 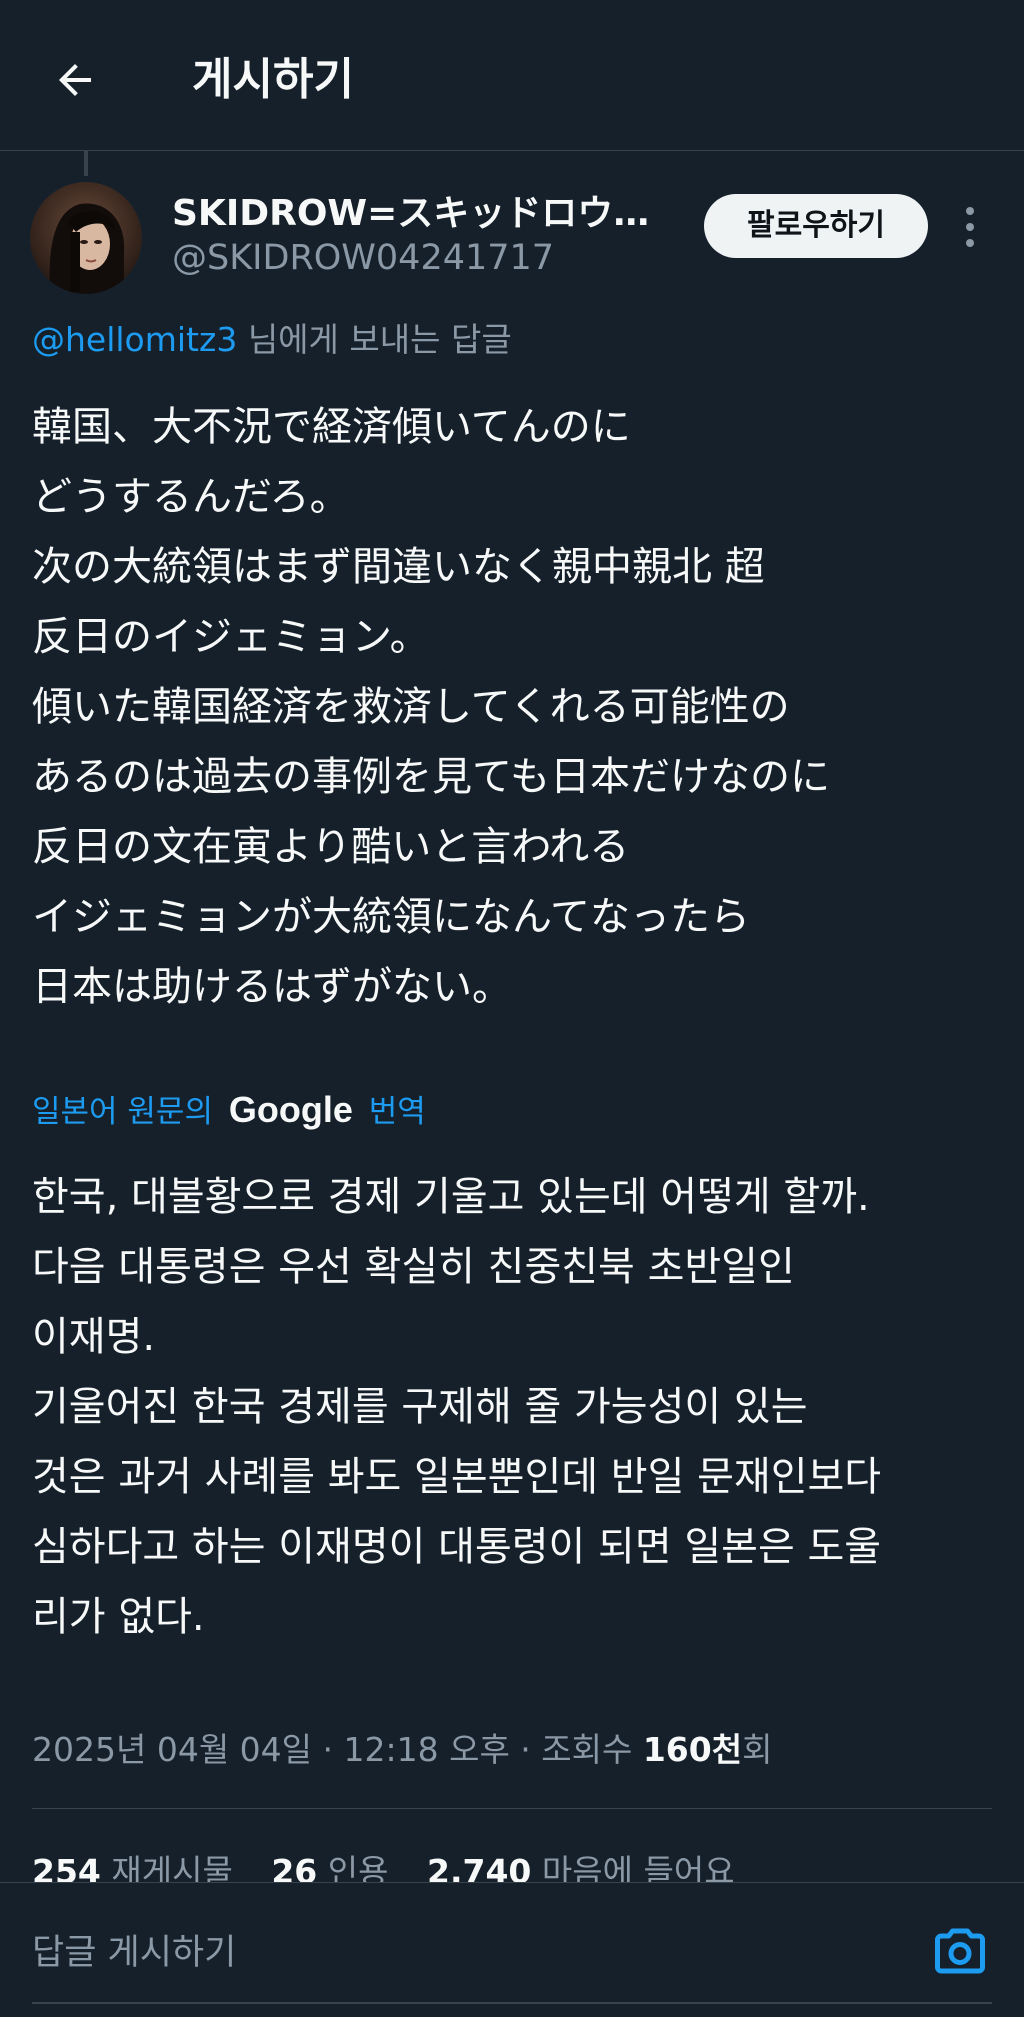 What do you see at coordinates (231, 637) in the screenshot?
I see `tweet-line: 反日のイジェミョン。` at bounding box center [231, 637].